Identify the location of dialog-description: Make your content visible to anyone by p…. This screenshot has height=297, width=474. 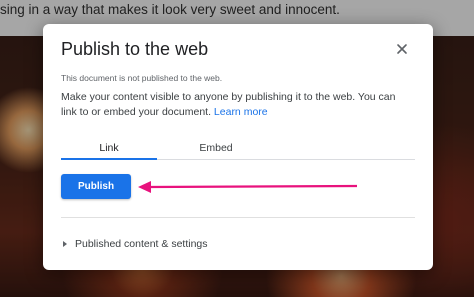
(237, 105).